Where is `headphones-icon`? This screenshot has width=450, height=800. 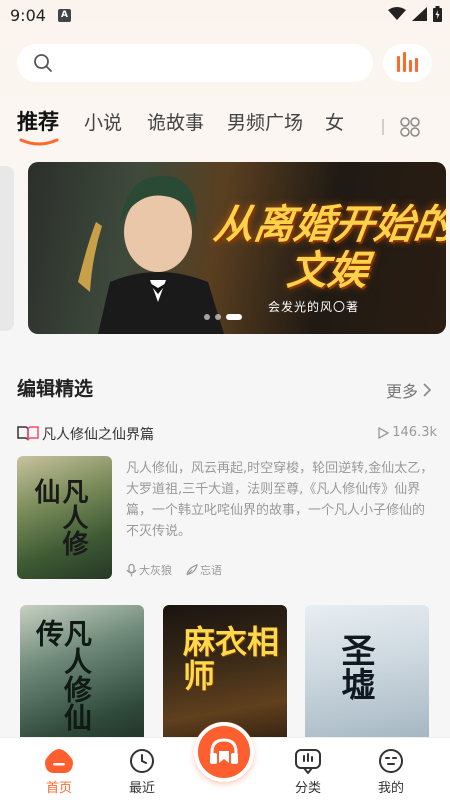 headphones-icon is located at coordinates (224, 751).